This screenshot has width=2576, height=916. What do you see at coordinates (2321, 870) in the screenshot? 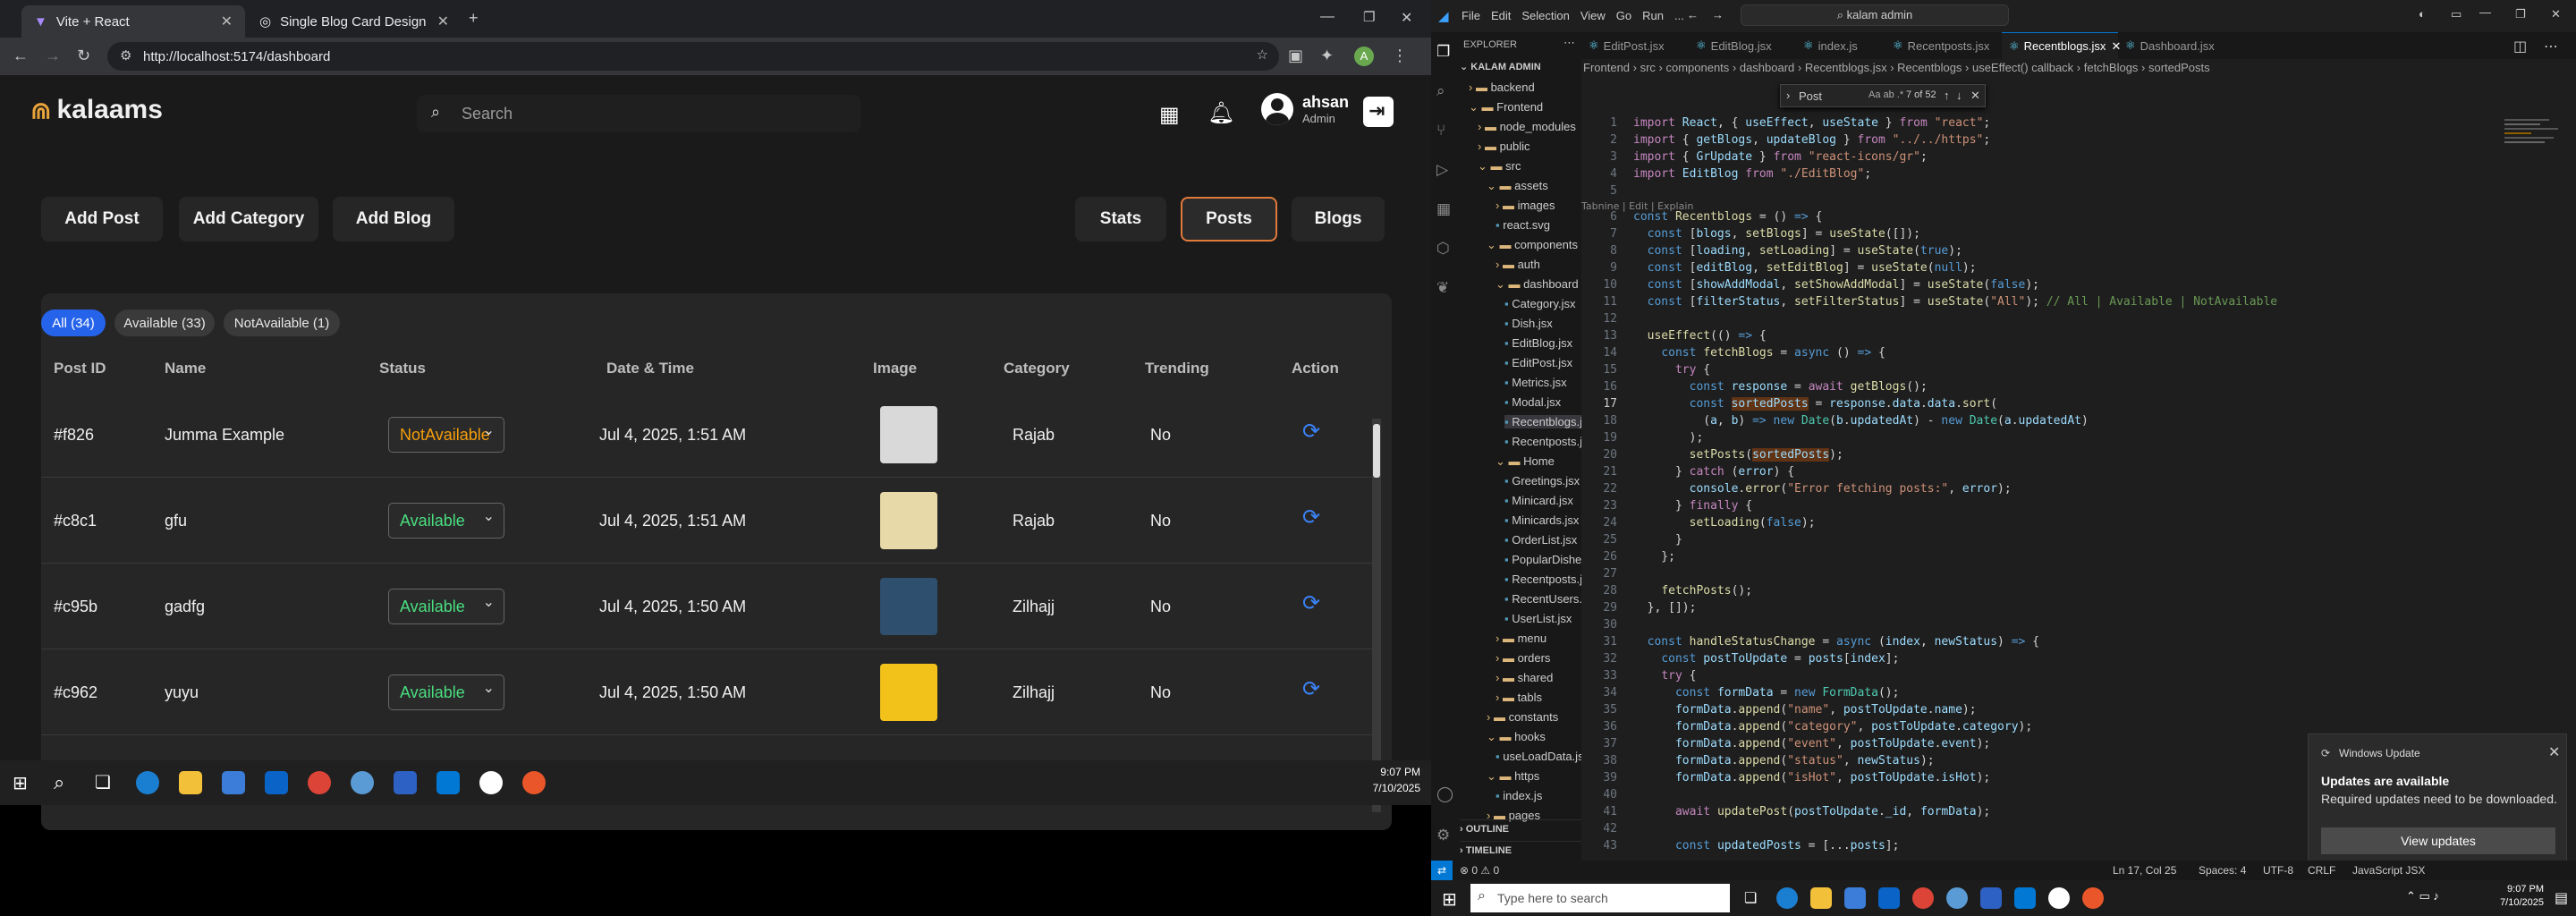
I see `eol: CRLF` at bounding box center [2321, 870].